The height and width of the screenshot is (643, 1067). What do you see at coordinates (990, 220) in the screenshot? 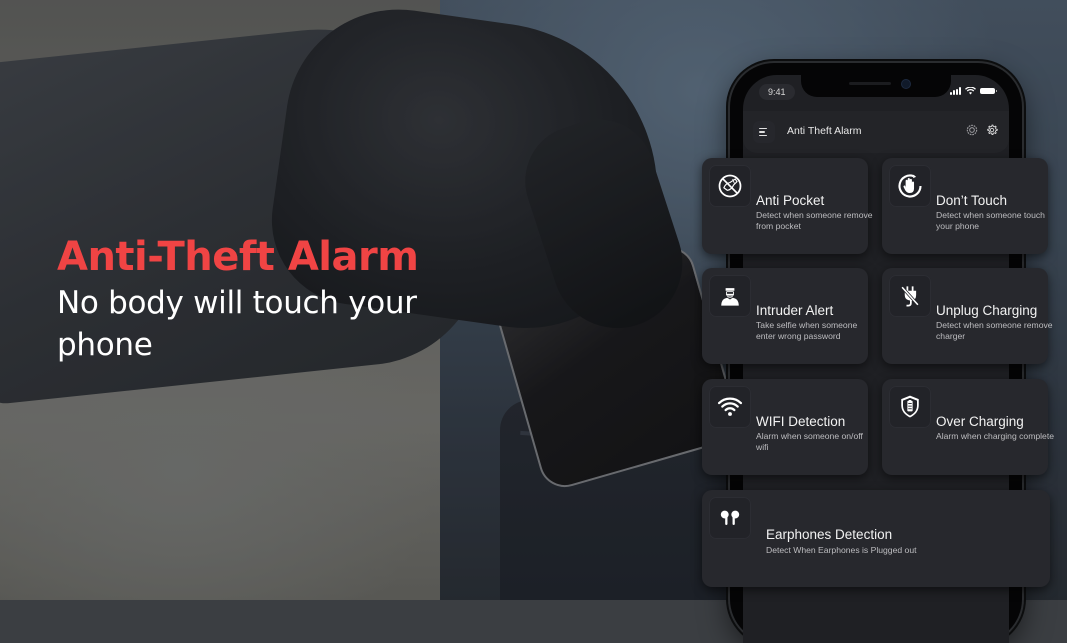
I see `feature-description: Detect when someone touch your phone` at bounding box center [990, 220].